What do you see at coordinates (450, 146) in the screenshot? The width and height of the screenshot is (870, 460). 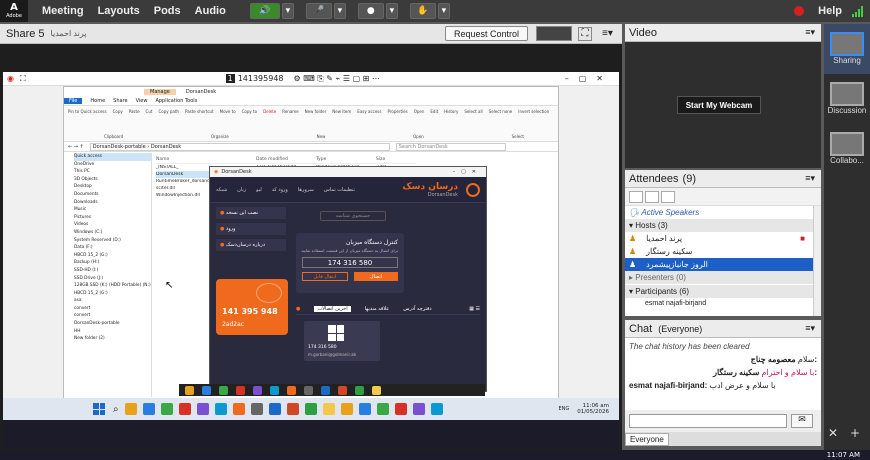 I see `search-box: Search DorsanDesk` at bounding box center [450, 146].